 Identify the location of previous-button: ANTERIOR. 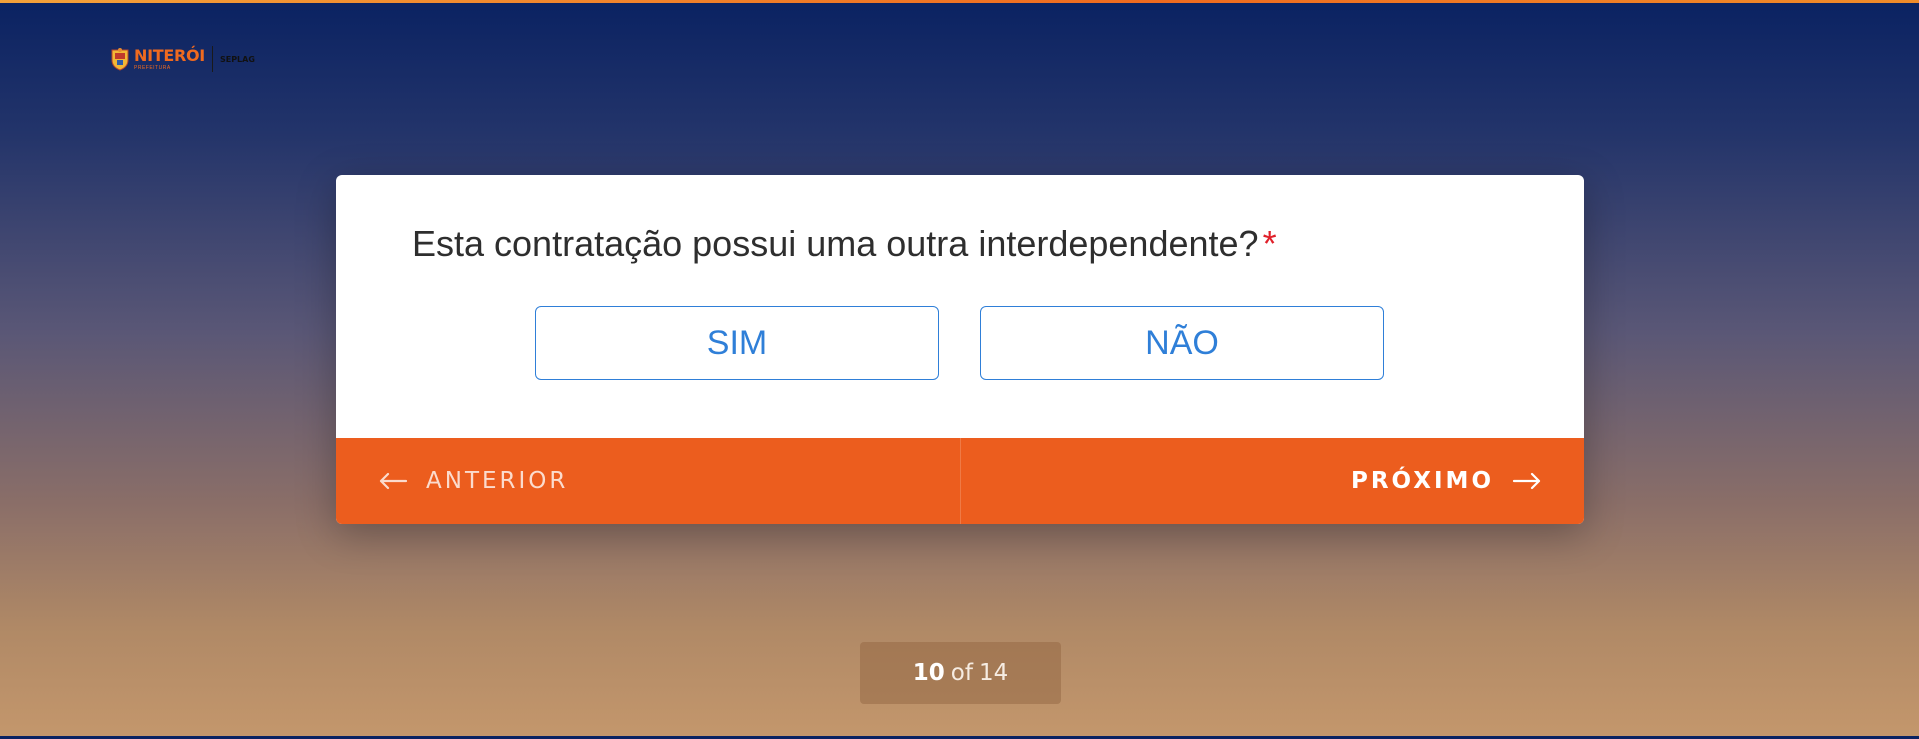
(648, 481).